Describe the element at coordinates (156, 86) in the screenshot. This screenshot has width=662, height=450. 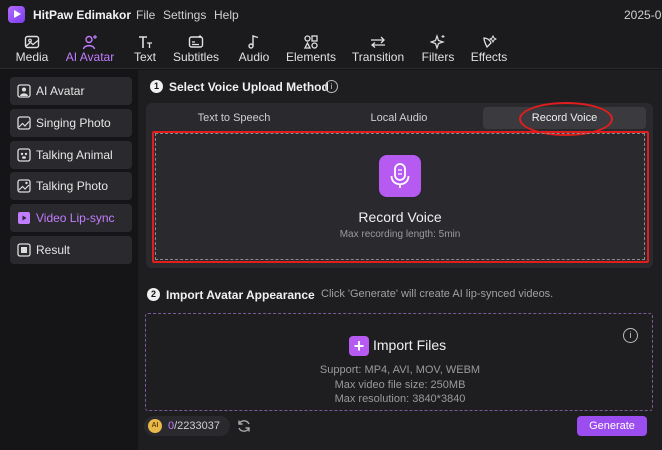
I see `step-1-number: 1` at that location.